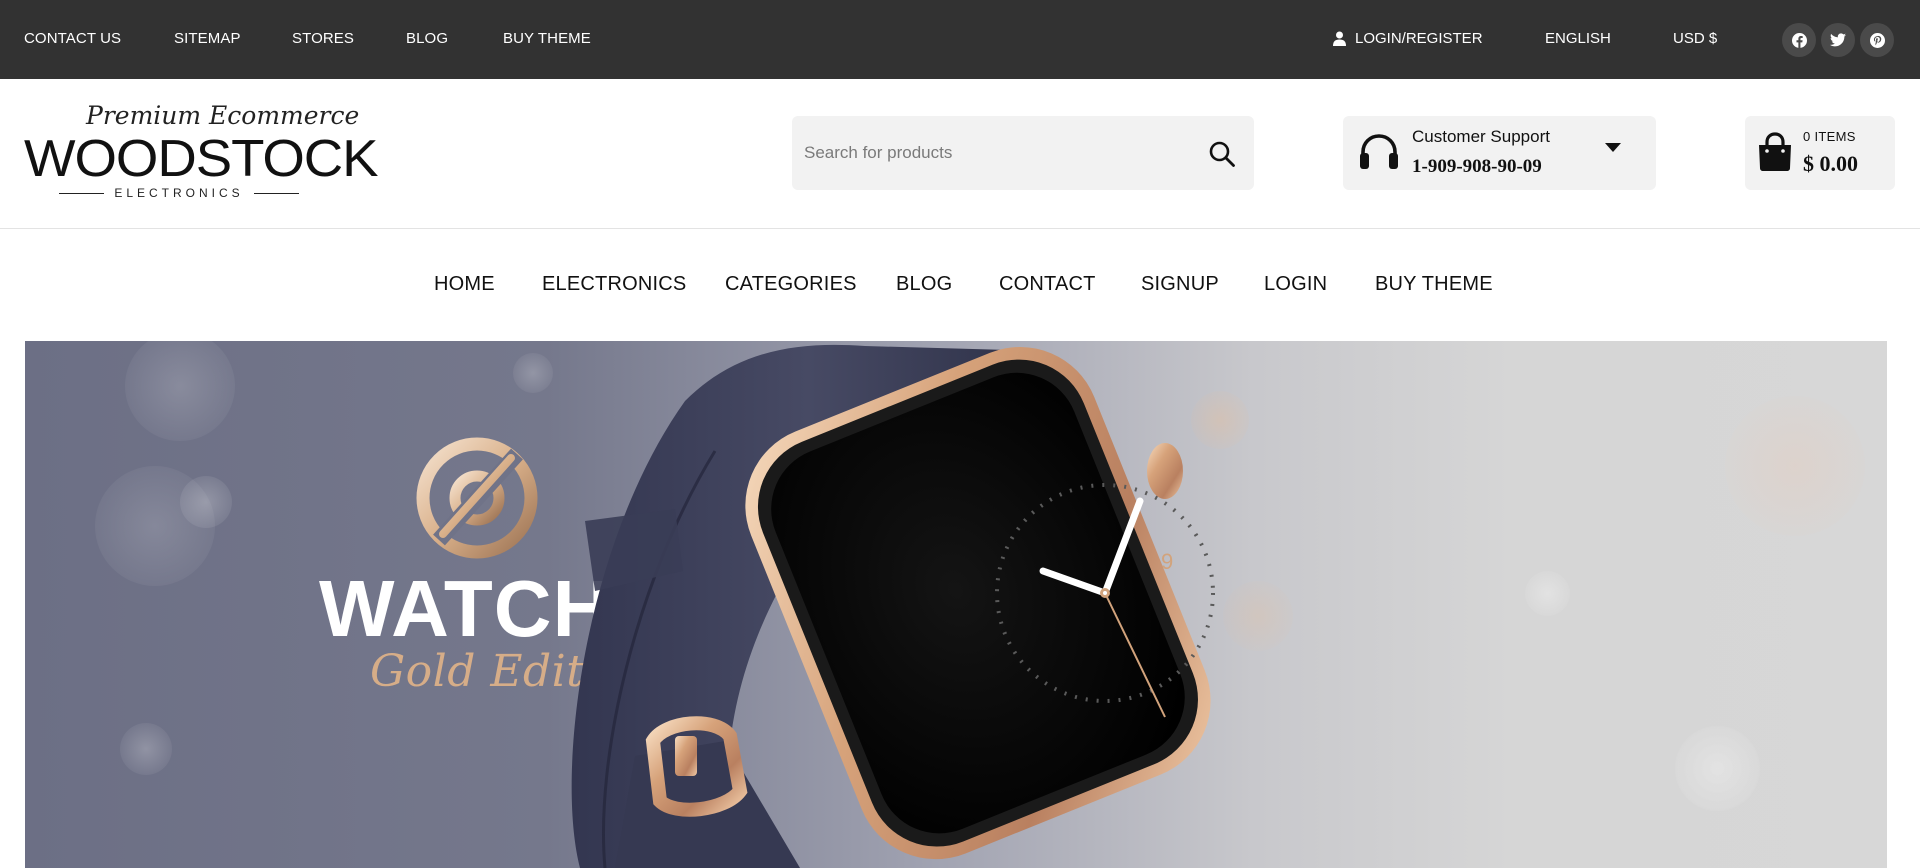 The width and height of the screenshot is (1920, 868). I want to click on chevron-down-icon, so click(1613, 147).